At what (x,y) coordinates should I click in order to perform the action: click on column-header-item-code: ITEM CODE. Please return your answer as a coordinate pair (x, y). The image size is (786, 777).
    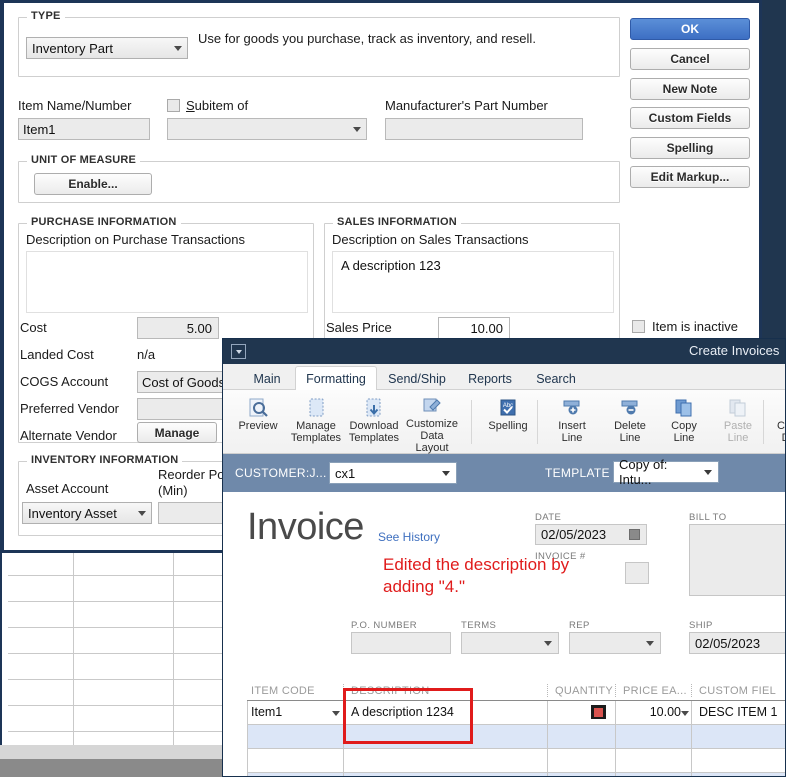
    Looking at the image, I should click on (283, 691).